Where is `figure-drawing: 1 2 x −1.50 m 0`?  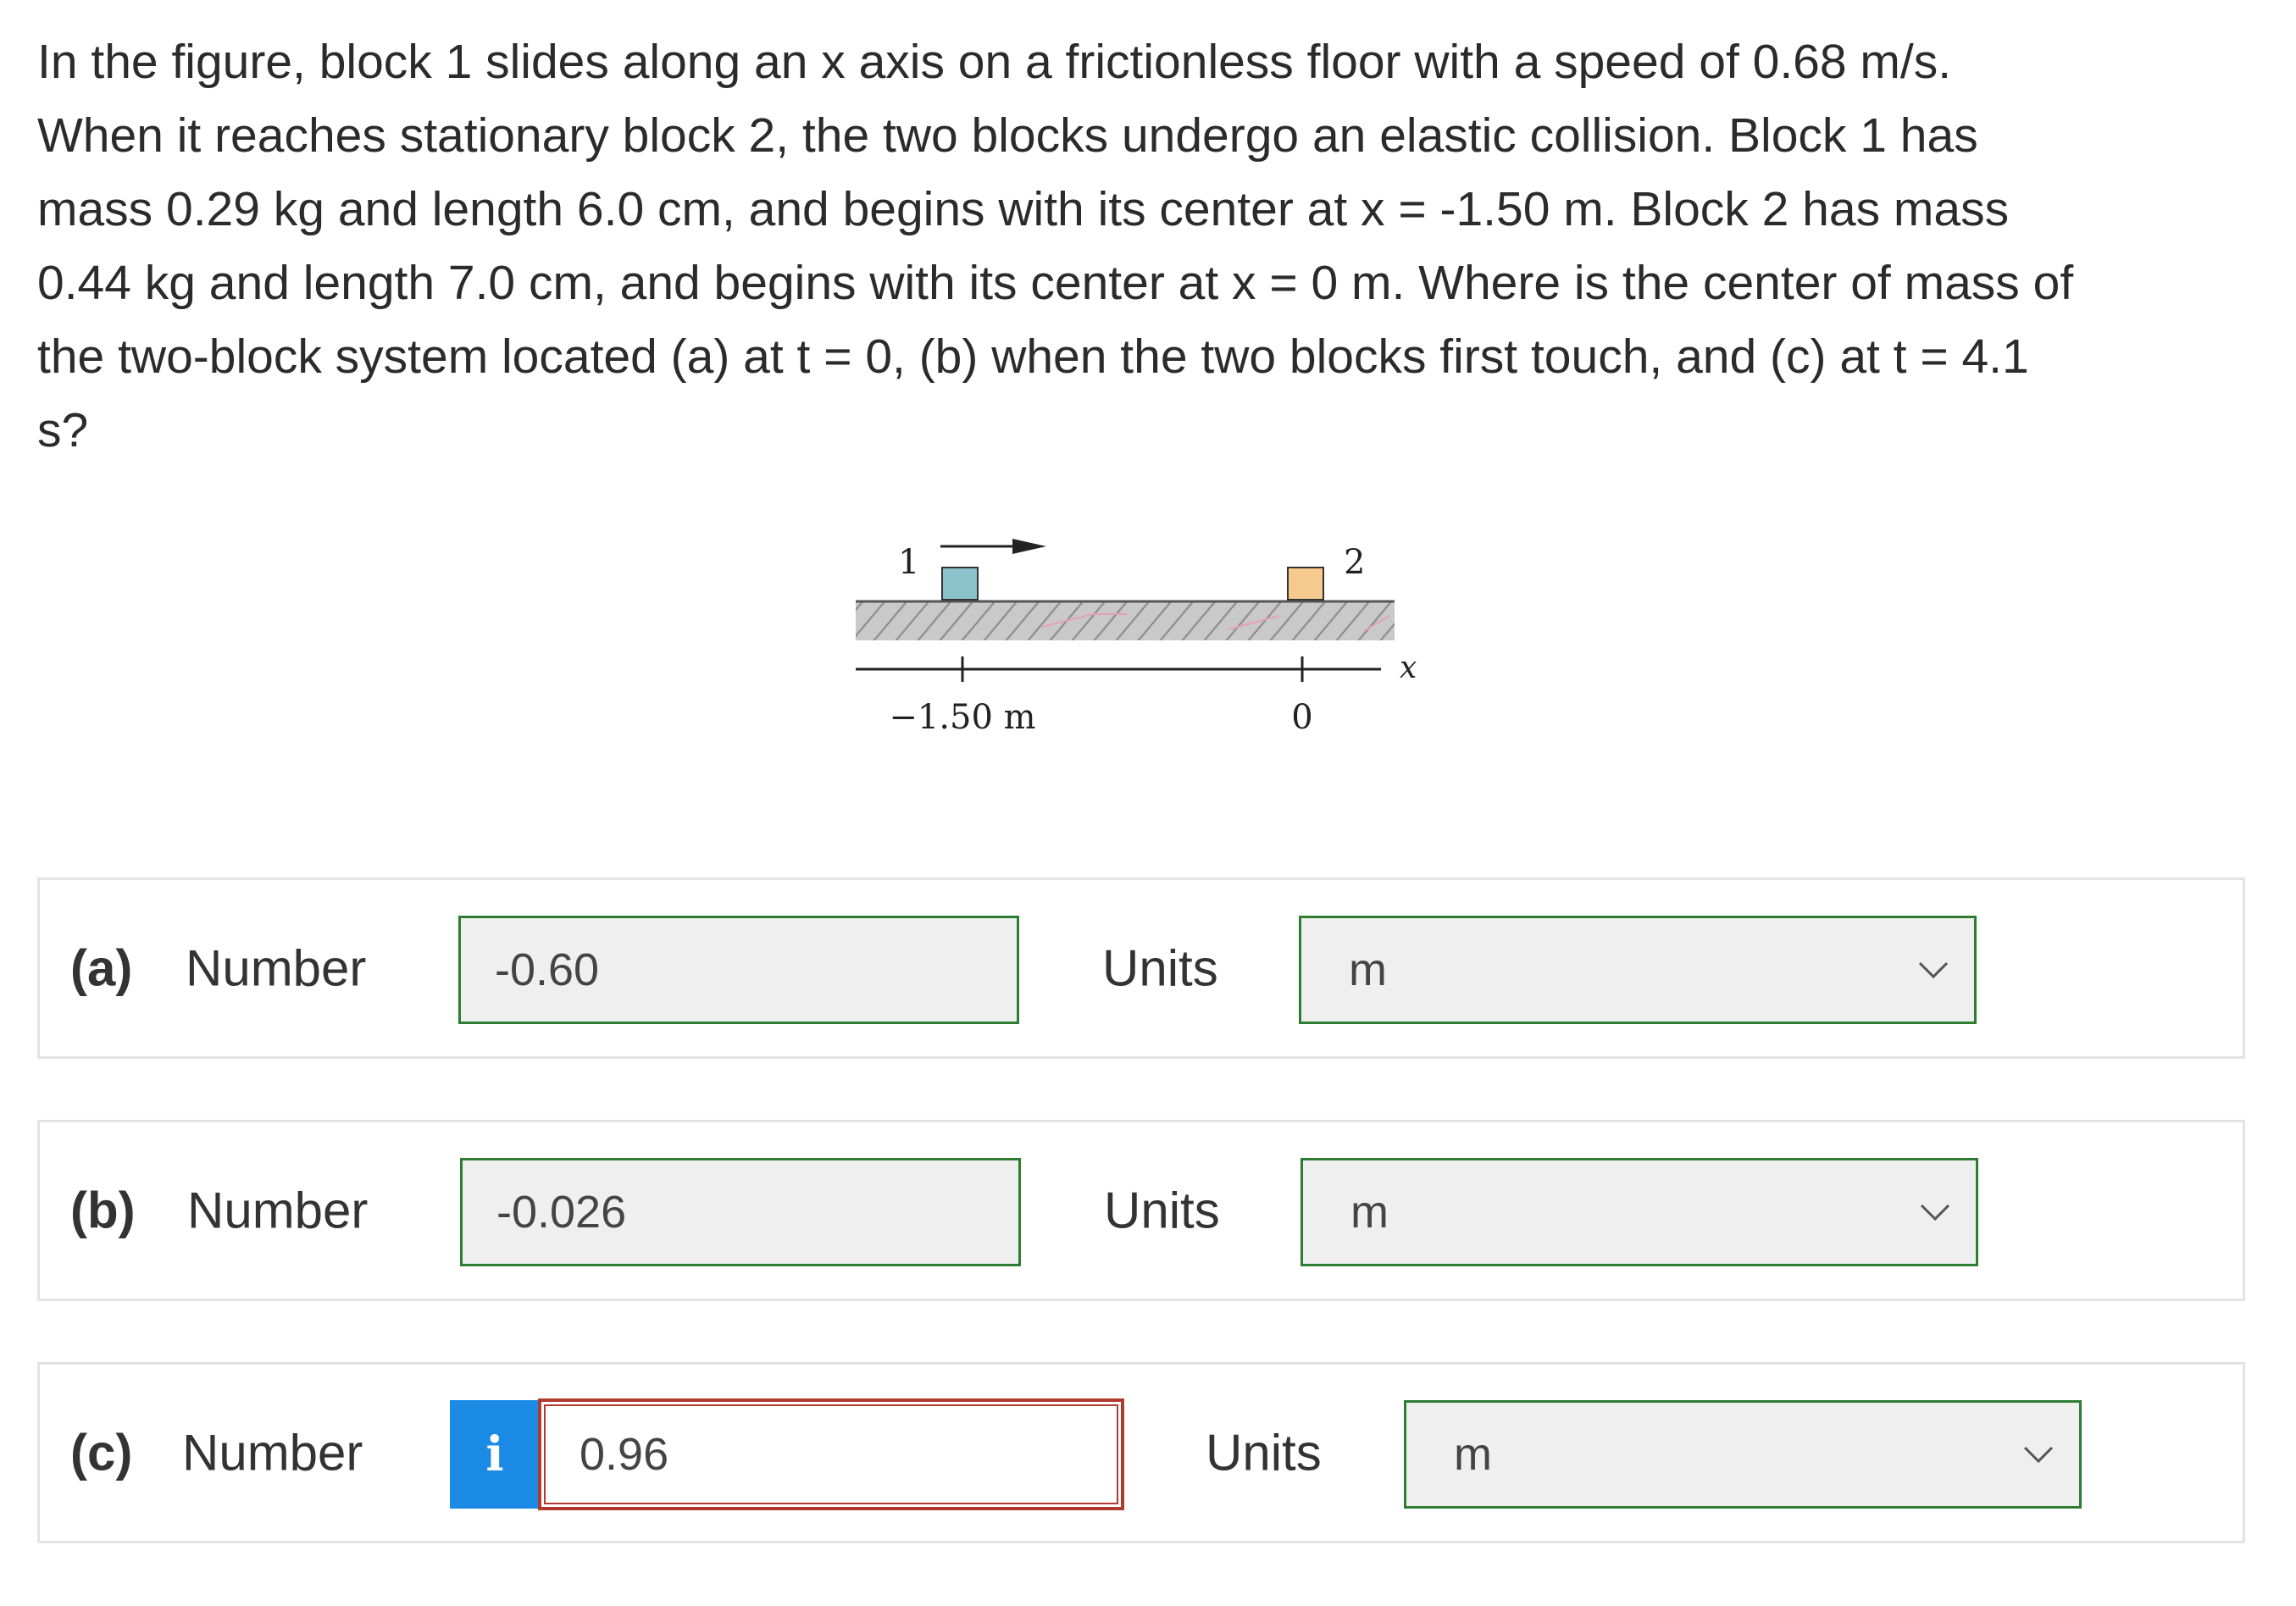
figure-drawing: 1 2 x −1.50 m 0 is located at coordinates (1136, 638).